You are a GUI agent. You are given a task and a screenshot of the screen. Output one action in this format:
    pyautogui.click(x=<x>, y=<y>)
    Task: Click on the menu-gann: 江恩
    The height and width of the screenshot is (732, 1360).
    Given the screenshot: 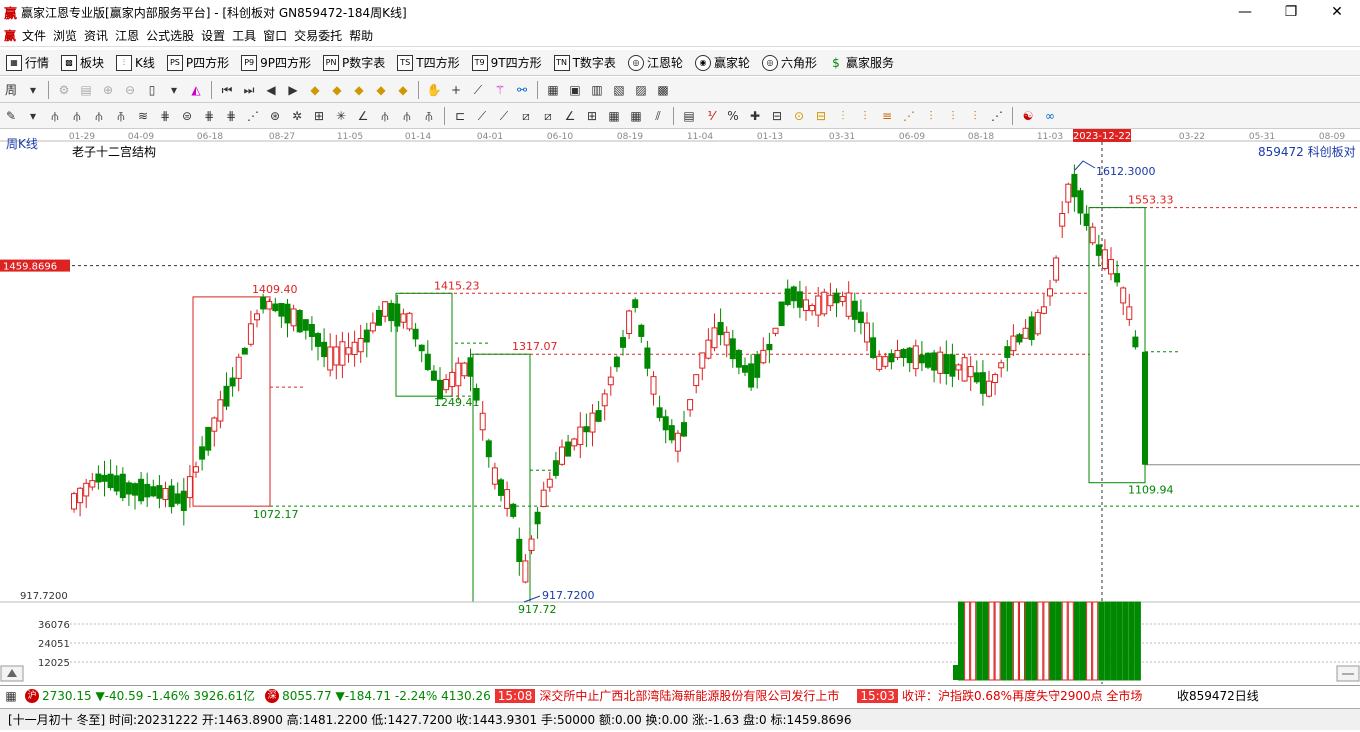 What is the action you would take?
    pyautogui.click(x=127, y=35)
    